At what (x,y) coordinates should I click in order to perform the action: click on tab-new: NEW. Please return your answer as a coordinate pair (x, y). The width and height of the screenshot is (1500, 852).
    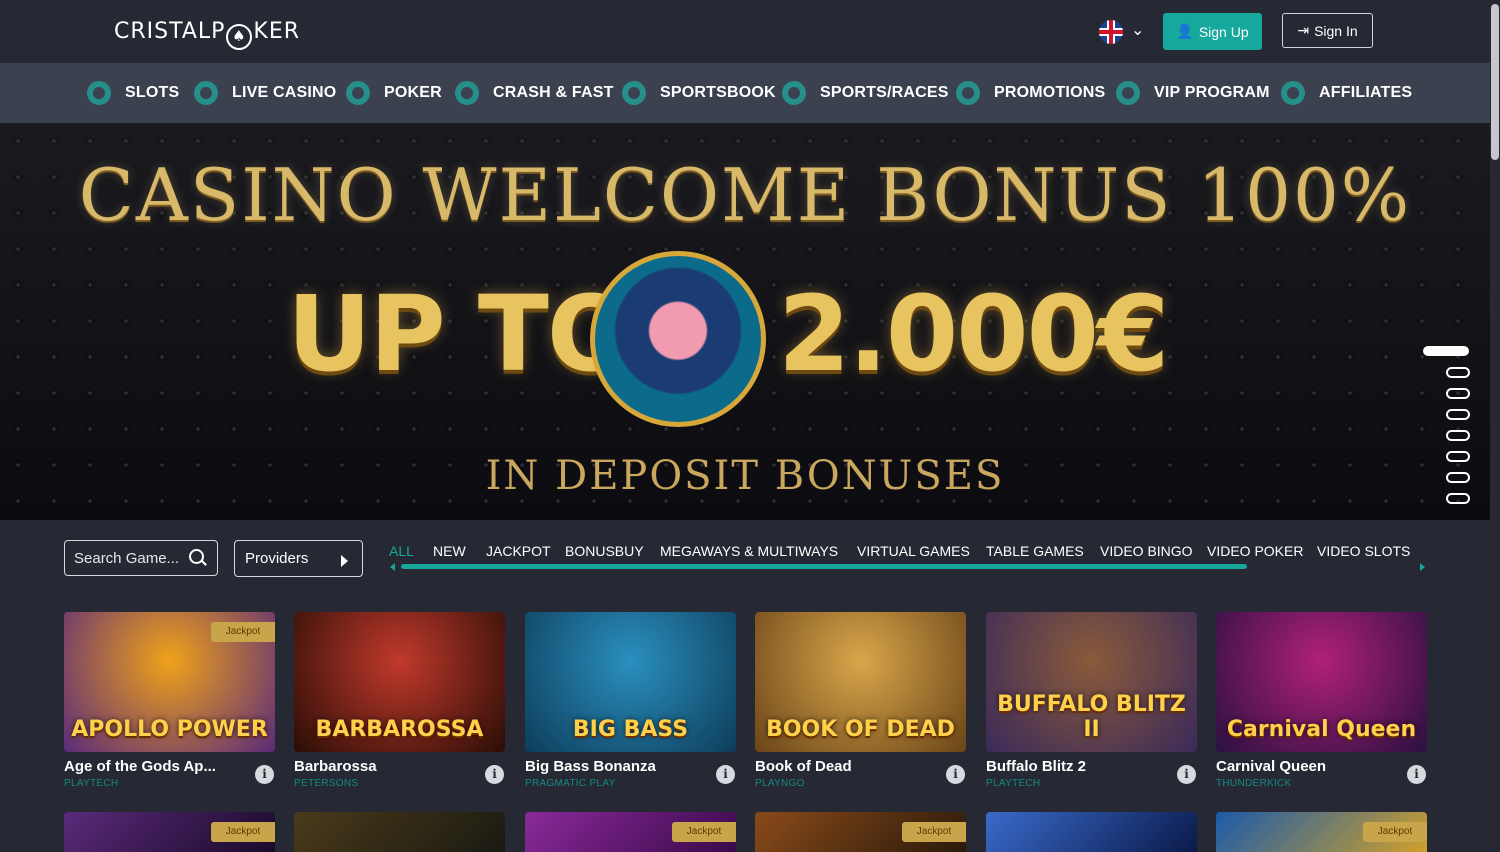
    Looking at the image, I should click on (449, 551).